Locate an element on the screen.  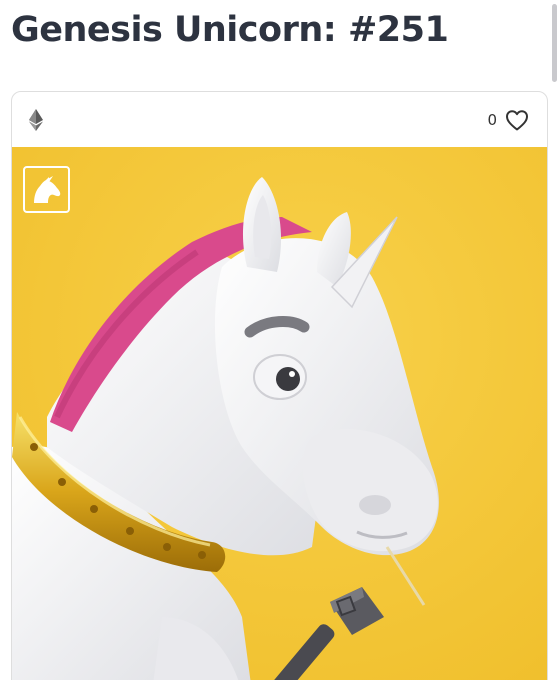
like-count: 0 is located at coordinates (492, 119).